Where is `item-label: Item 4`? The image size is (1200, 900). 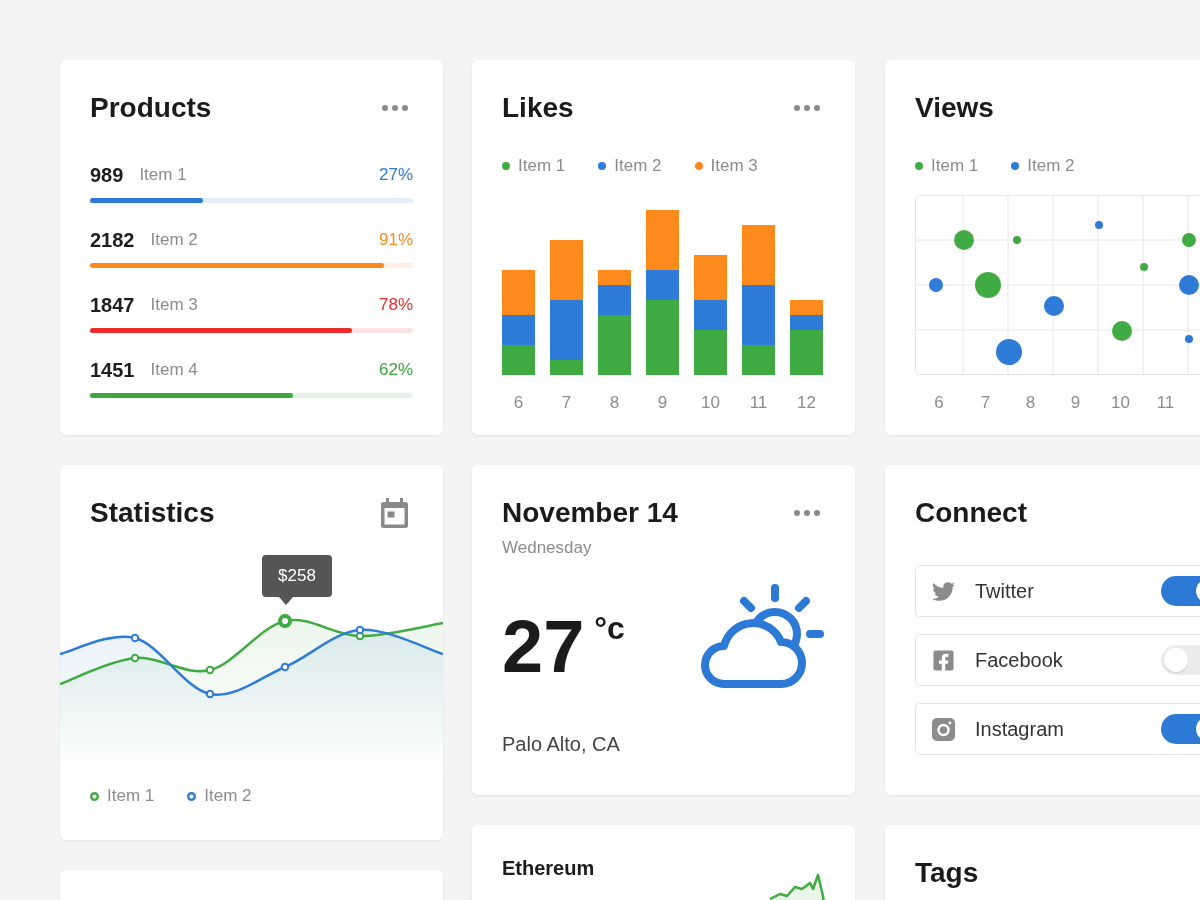
item-label: Item 4 is located at coordinates (174, 370).